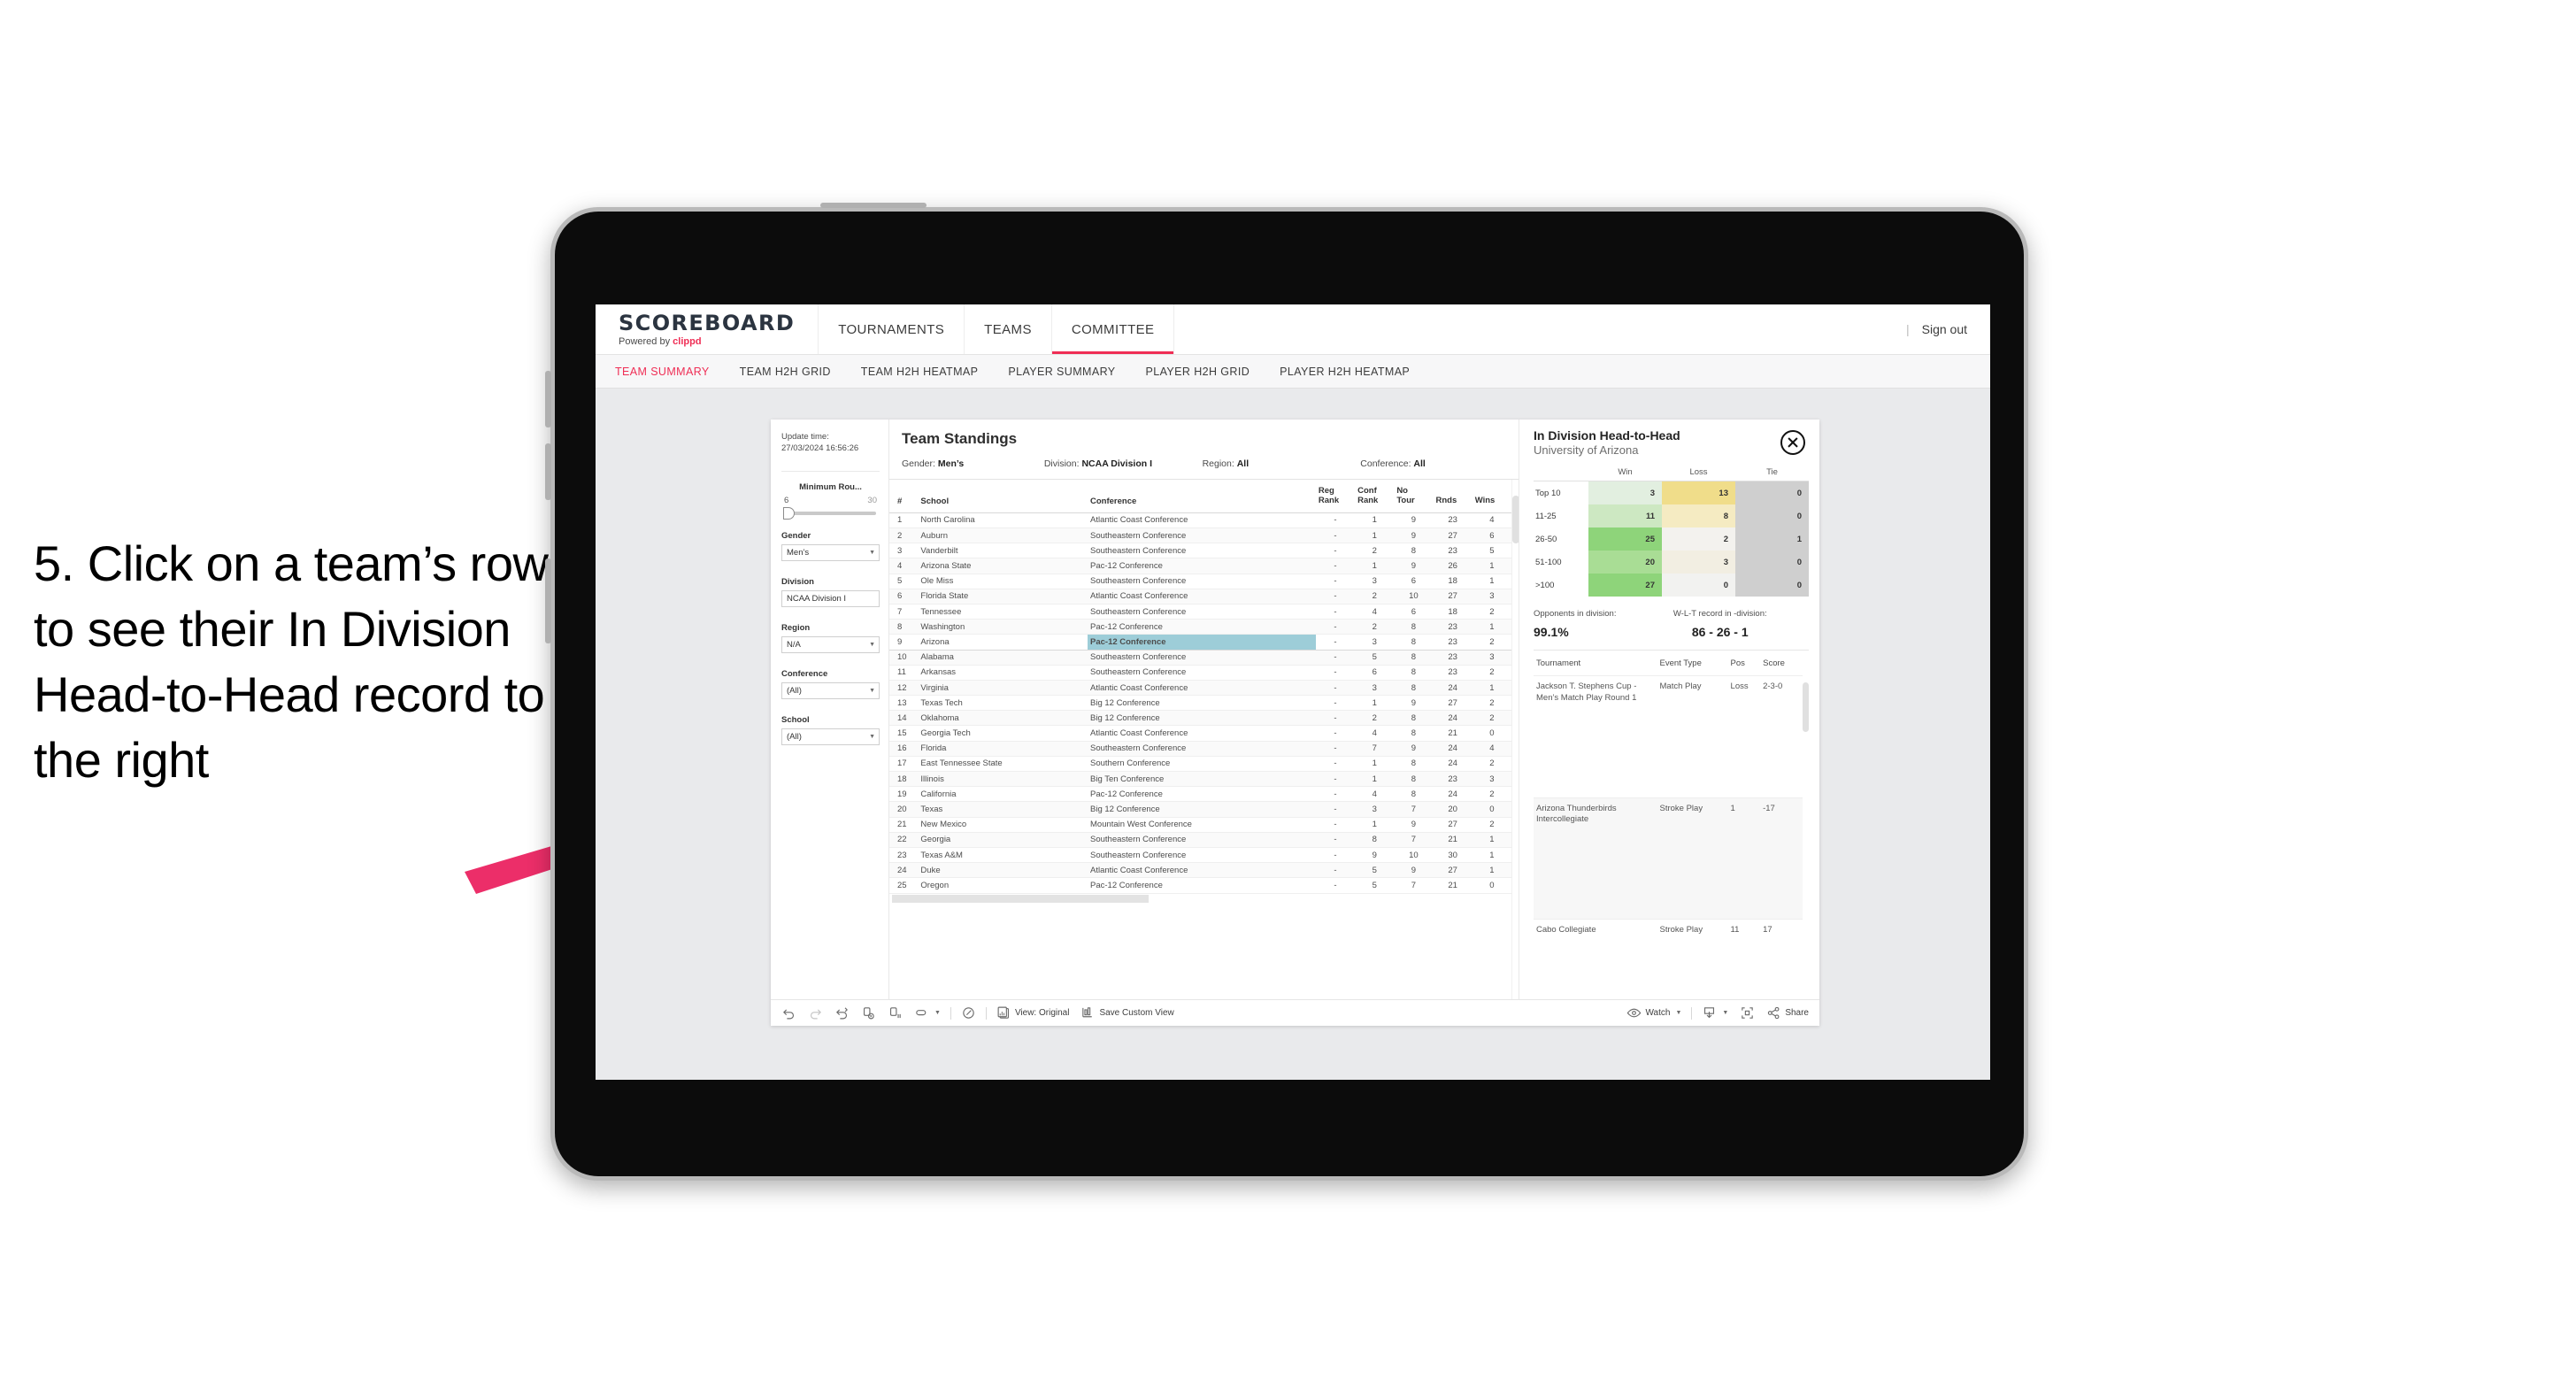 The width and height of the screenshot is (2576, 1386). I want to click on filter-region: Region N/A ▼, so click(830, 638).